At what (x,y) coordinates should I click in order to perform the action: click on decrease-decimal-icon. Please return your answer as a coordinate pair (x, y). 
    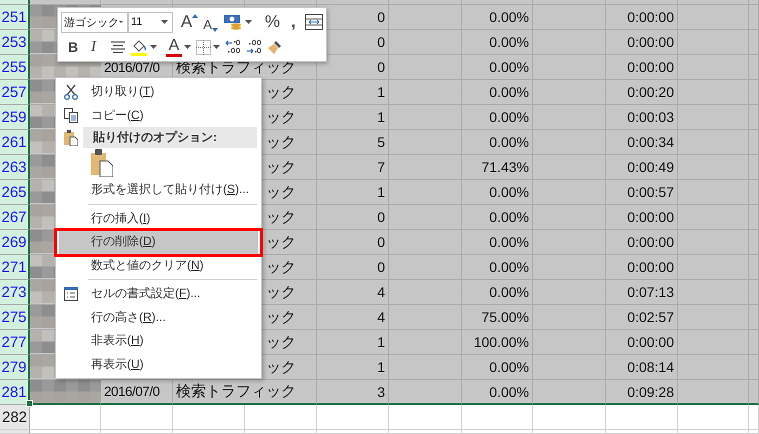
    Looking at the image, I should click on (254, 47).